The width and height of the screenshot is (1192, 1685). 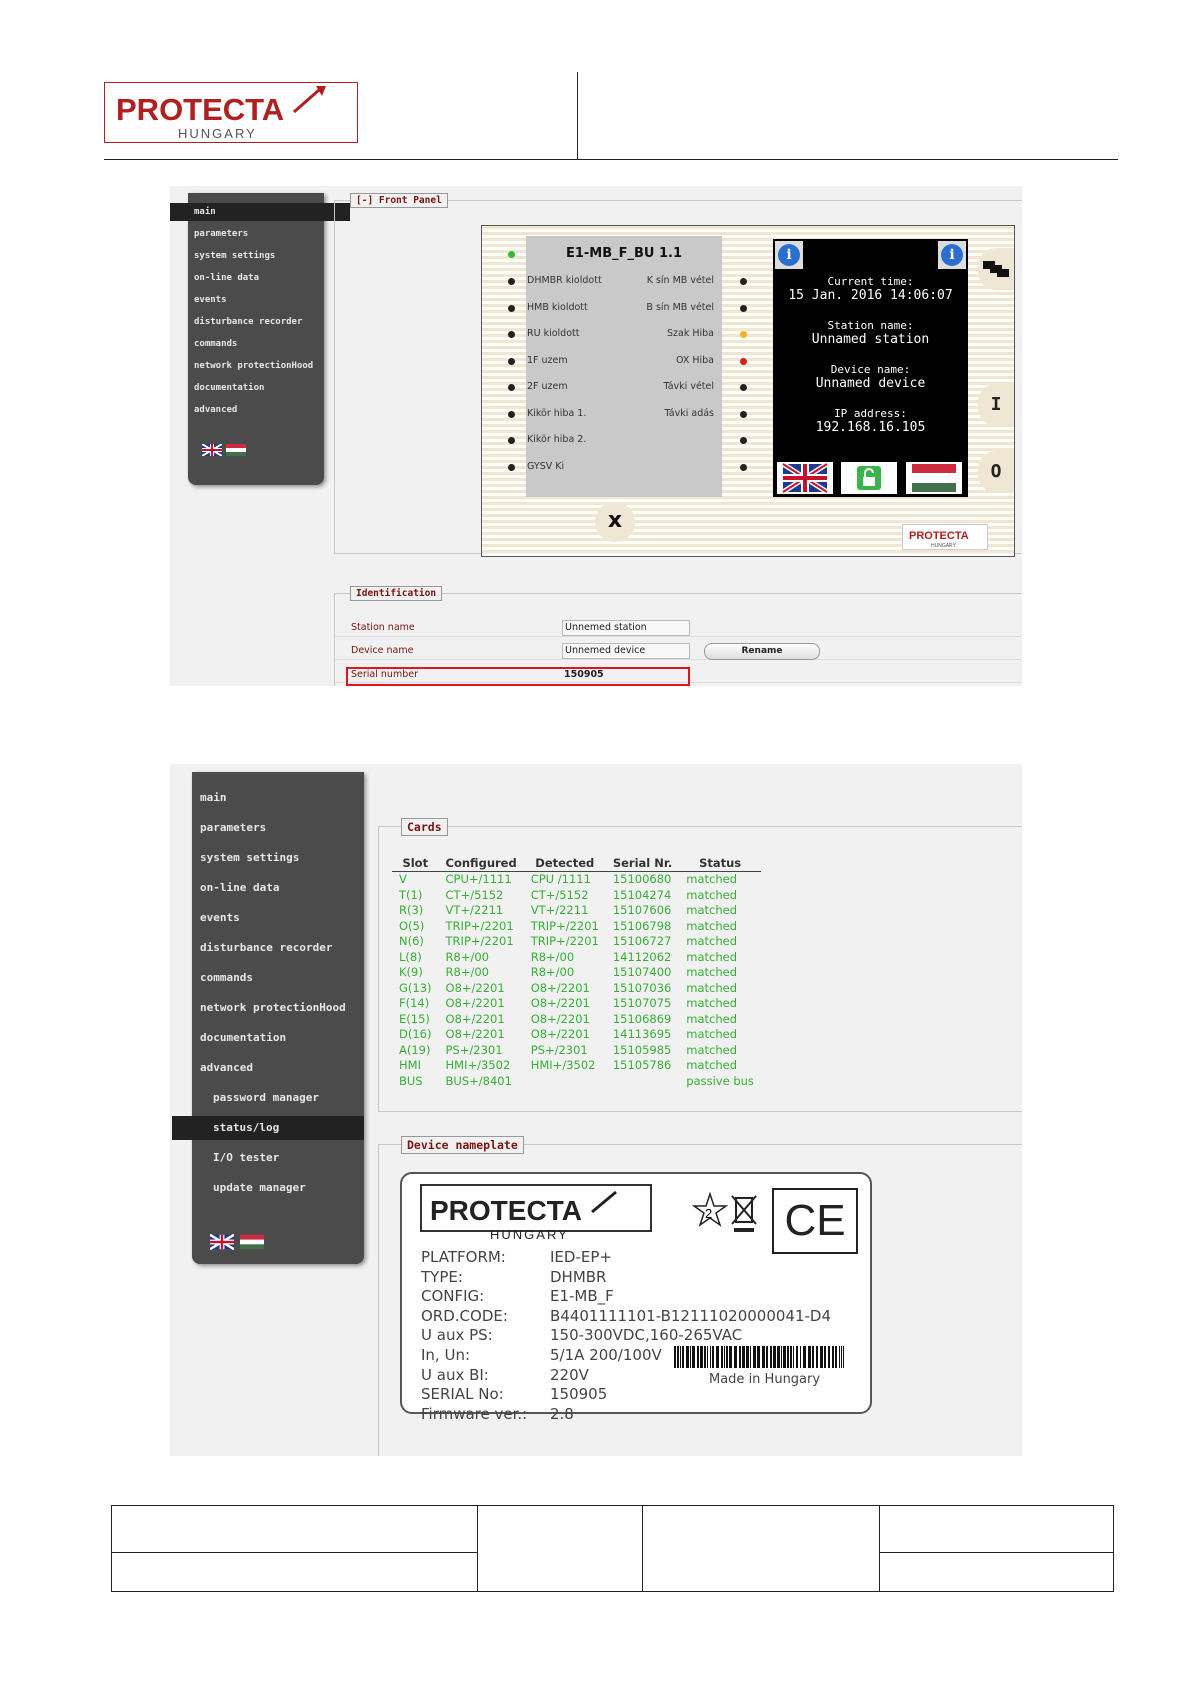 What do you see at coordinates (624, 253) in the screenshot?
I see `device-title: E1-MB_F_BU 1.1` at bounding box center [624, 253].